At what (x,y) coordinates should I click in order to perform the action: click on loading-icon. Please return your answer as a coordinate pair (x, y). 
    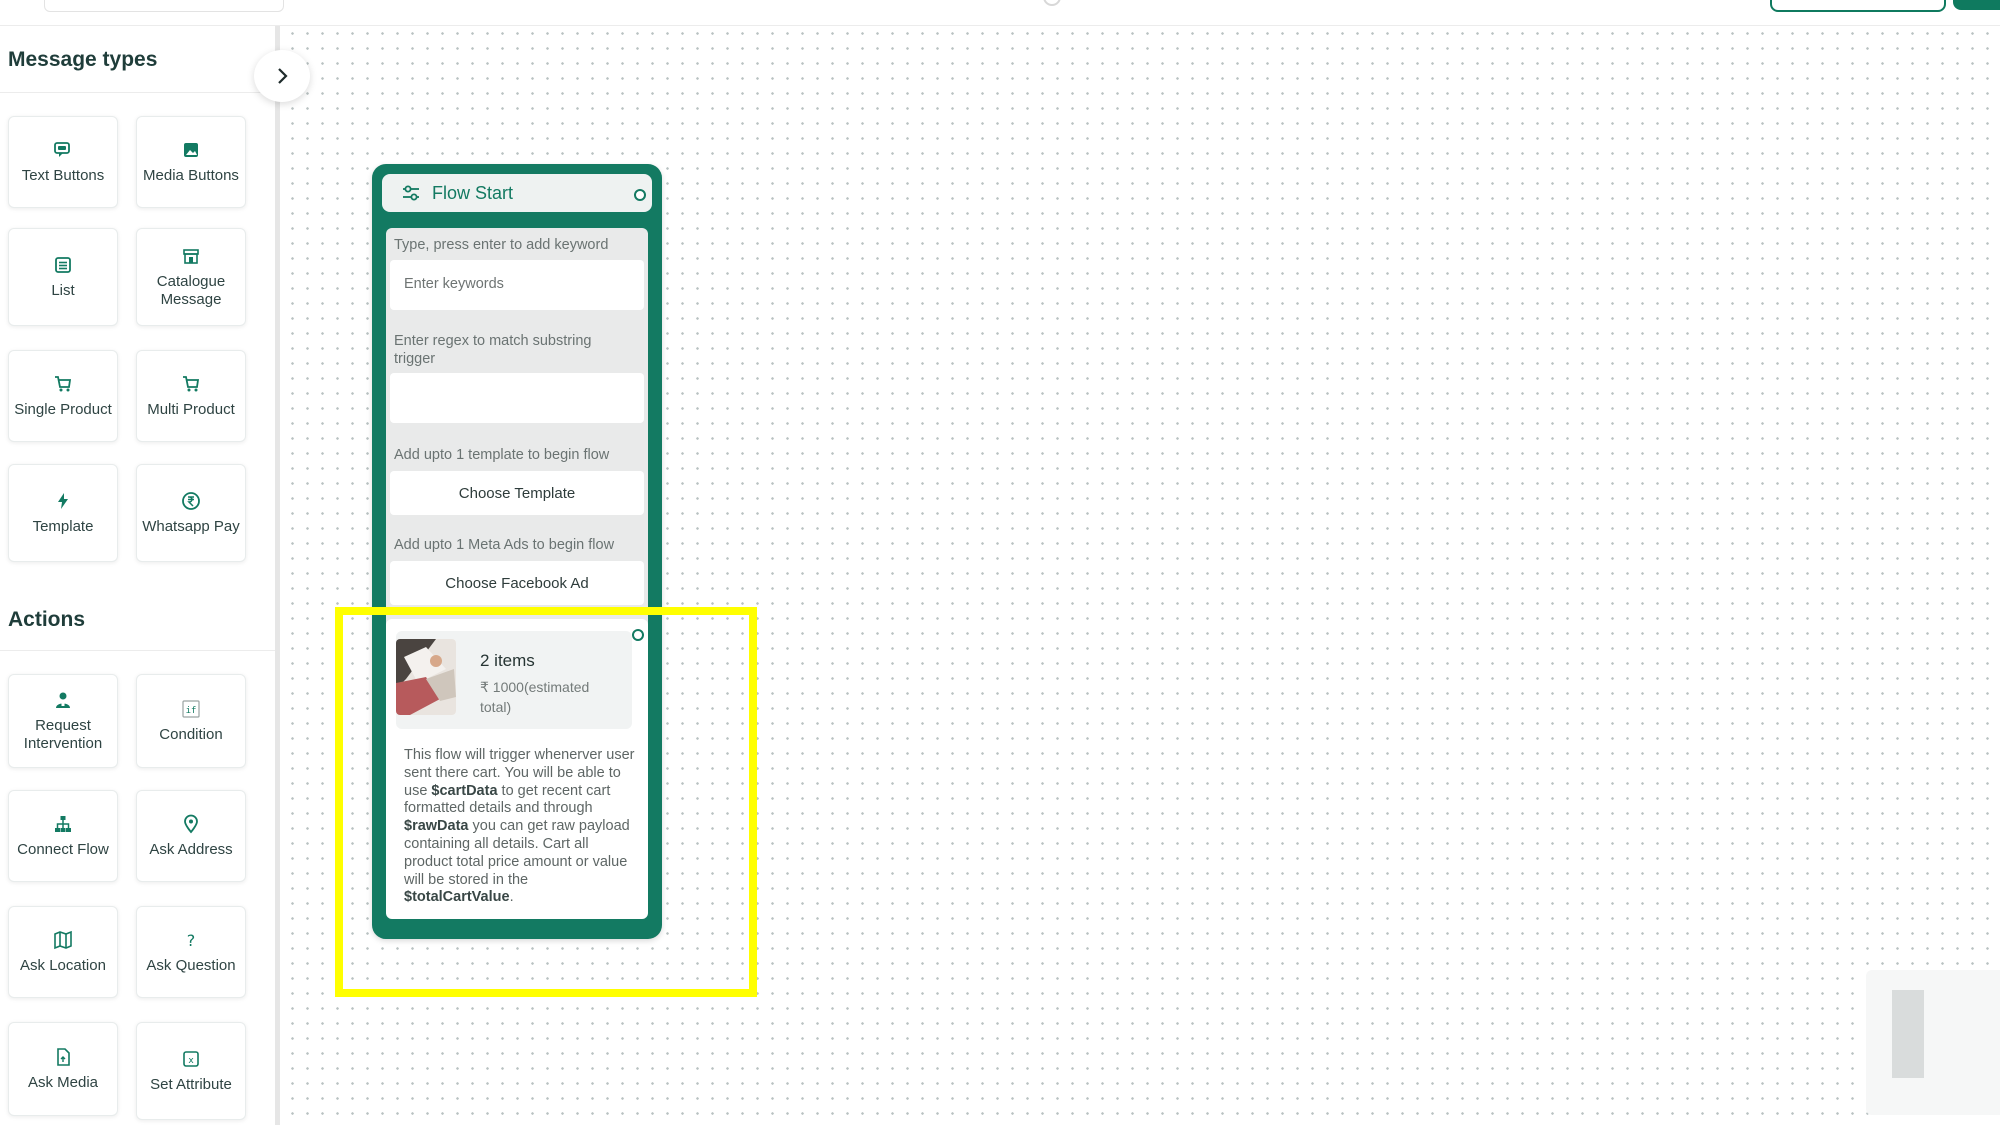
    Looking at the image, I should click on (1052, 3).